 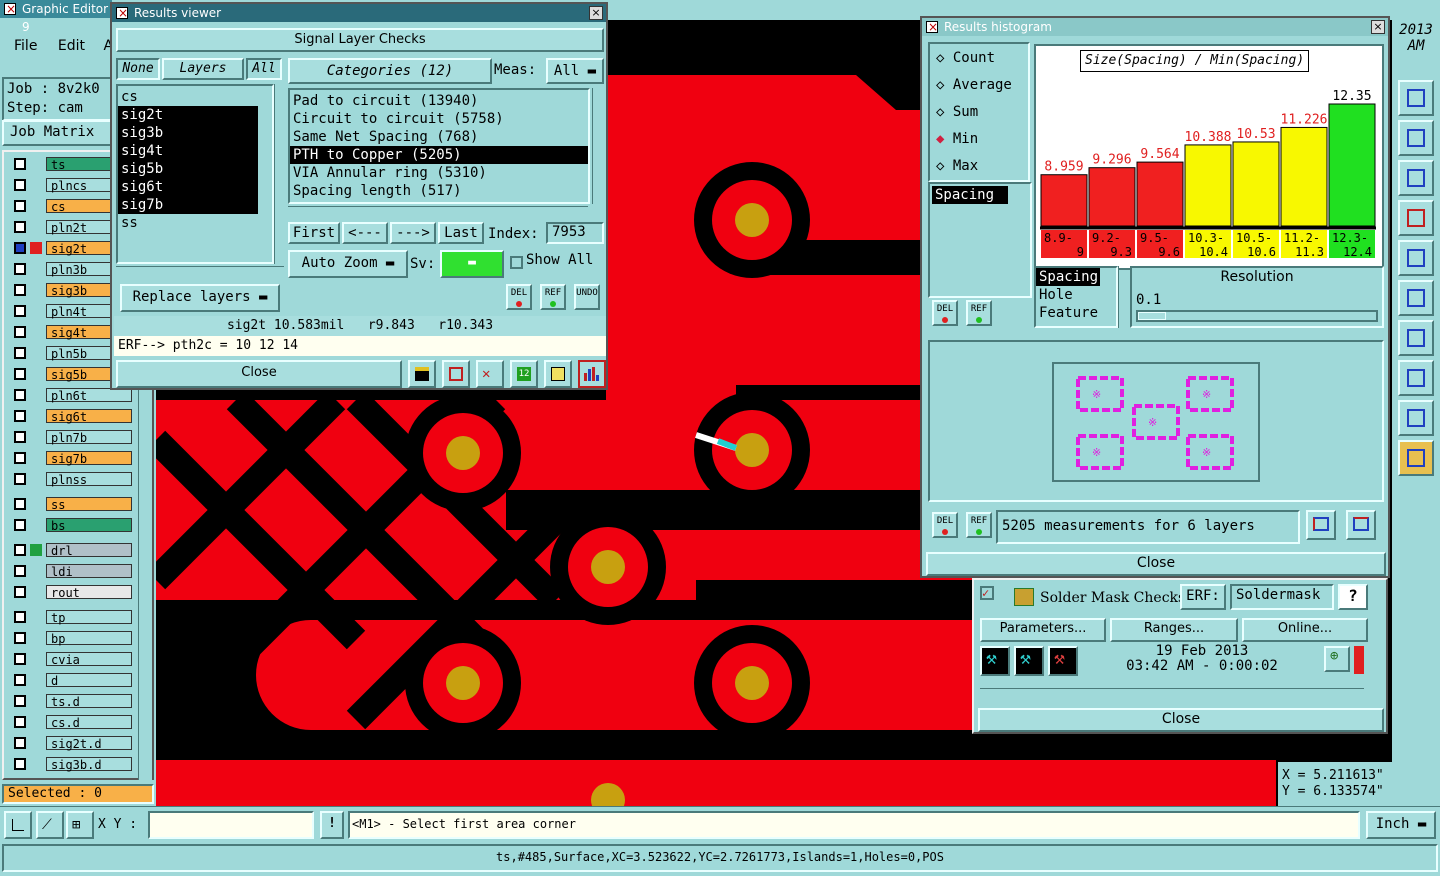 What do you see at coordinates (348, 264) in the screenshot?
I see `auto-zoom-select: Auto Zoom ▬` at bounding box center [348, 264].